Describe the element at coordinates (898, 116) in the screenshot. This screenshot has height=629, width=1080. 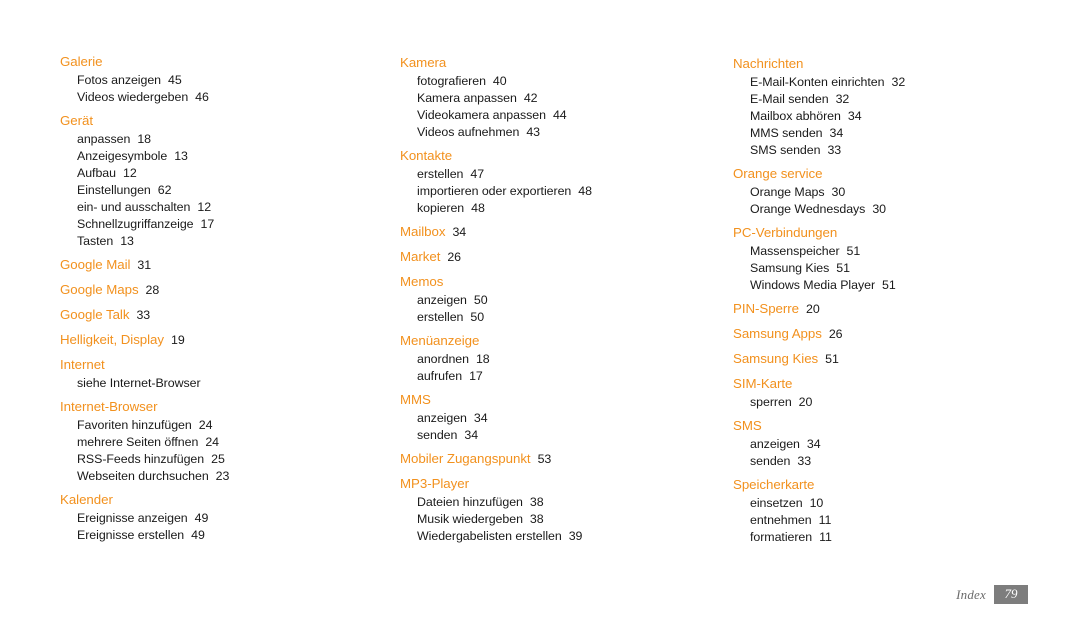
I see `index-entry: Mailbox abhören 34` at that location.